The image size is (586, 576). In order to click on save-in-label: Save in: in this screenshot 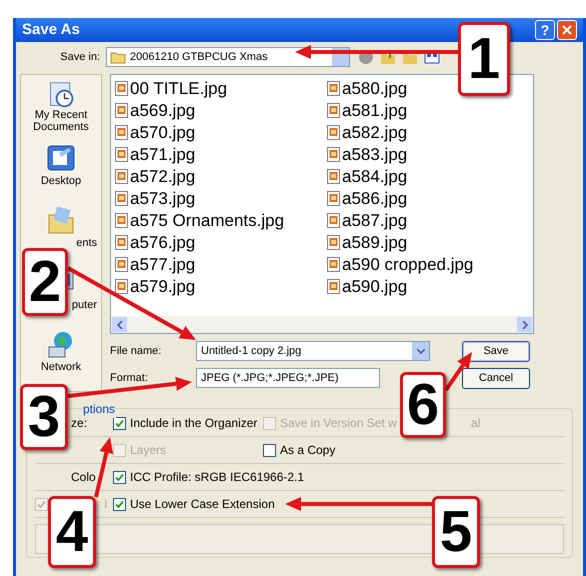, I will do `click(80, 57)`.